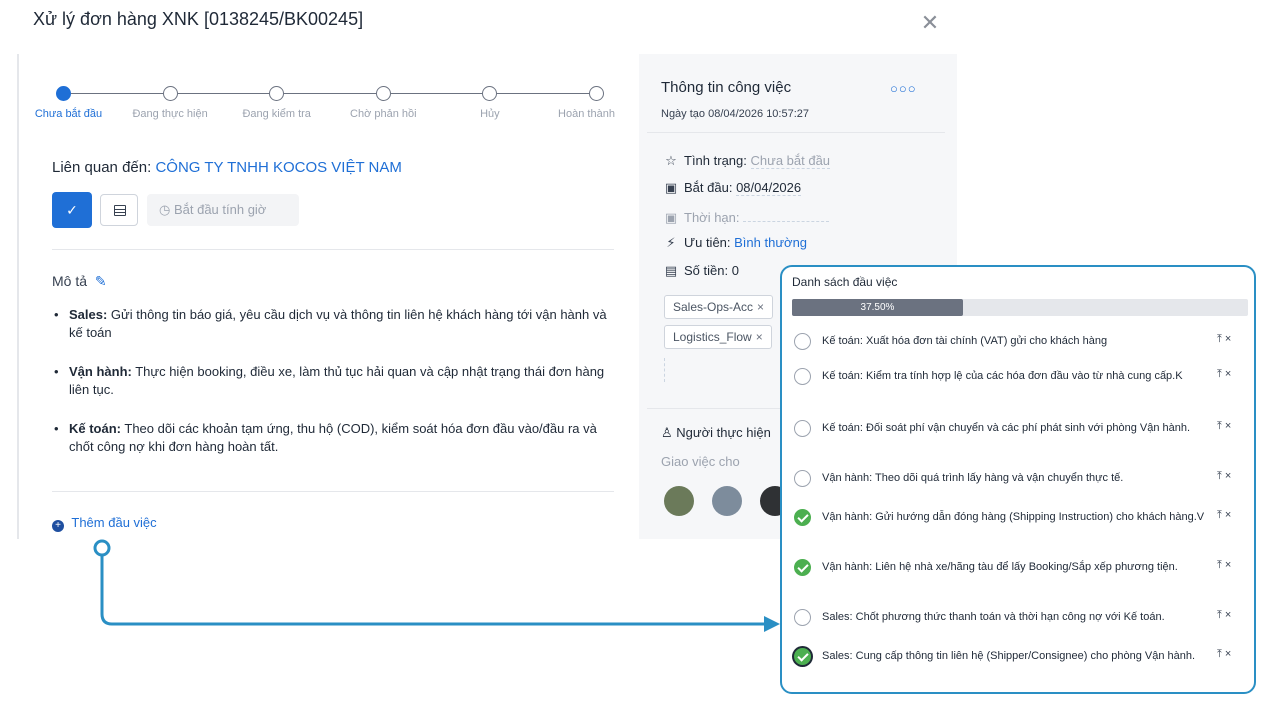  Describe the element at coordinates (671, 187) in the screenshot. I see `calendar-plus-icon: ▣` at that location.